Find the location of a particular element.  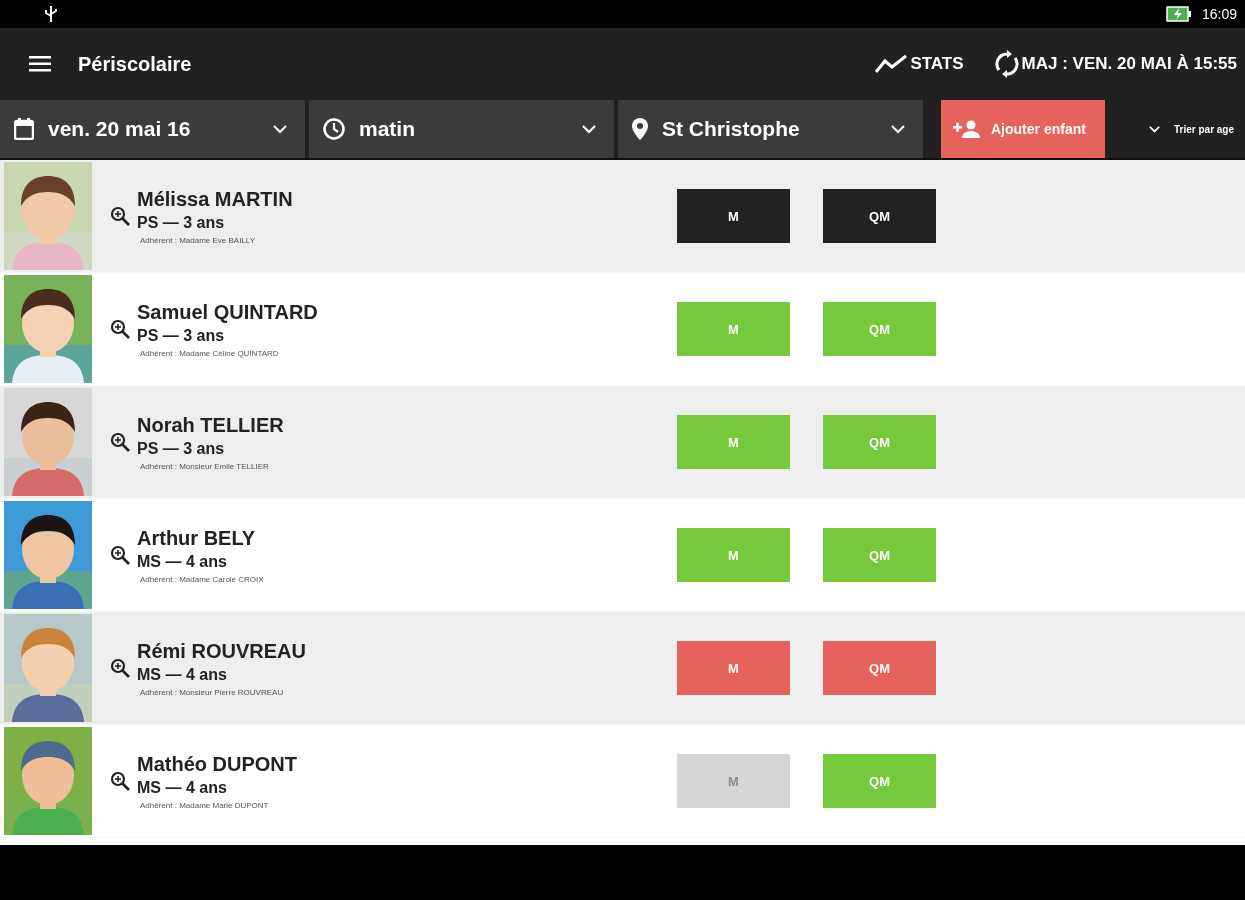

member-name: Adhérent : Monsieur Emile TELLIER is located at coordinates (205, 466).